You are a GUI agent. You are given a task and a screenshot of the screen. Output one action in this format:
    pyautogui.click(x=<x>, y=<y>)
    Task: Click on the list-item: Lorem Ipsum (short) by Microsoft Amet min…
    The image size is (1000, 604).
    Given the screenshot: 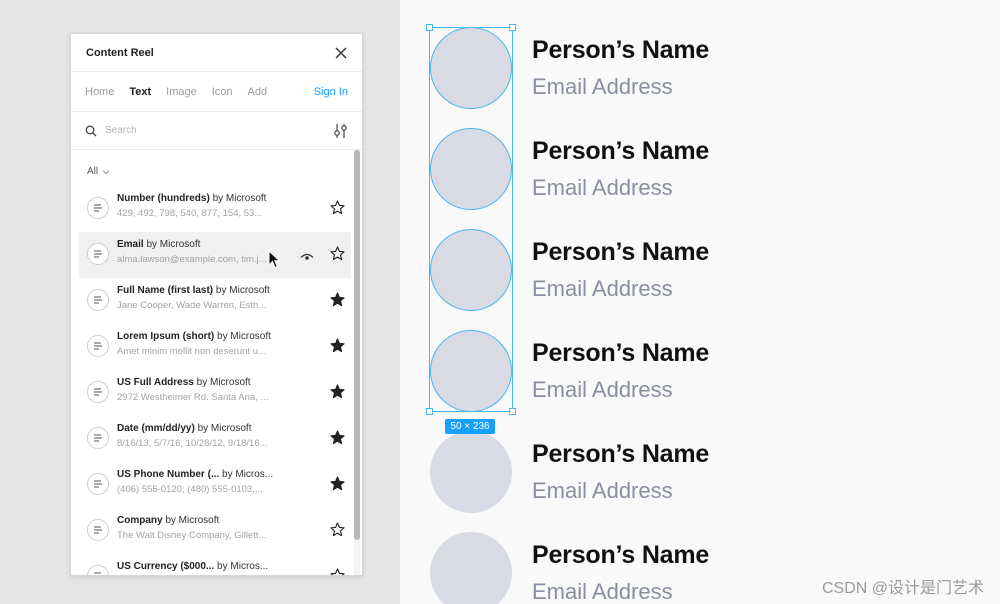 What is the action you would take?
    pyautogui.click(x=215, y=347)
    